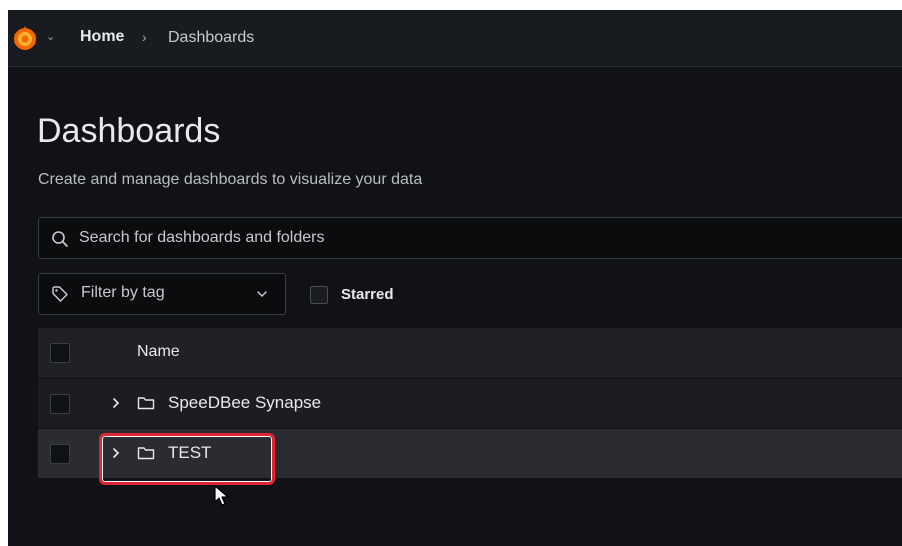  What do you see at coordinates (158, 352) in the screenshot?
I see `column-header-name: Name` at bounding box center [158, 352].